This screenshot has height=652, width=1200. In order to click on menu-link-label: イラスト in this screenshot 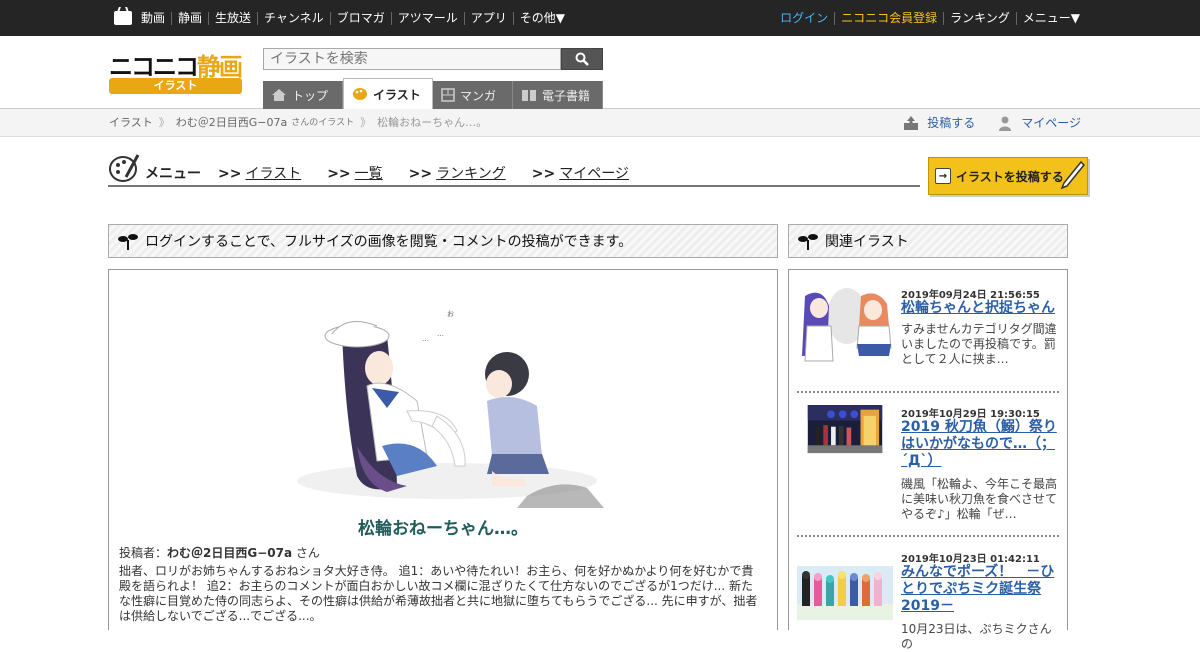, I will do `click(273, 174)`.